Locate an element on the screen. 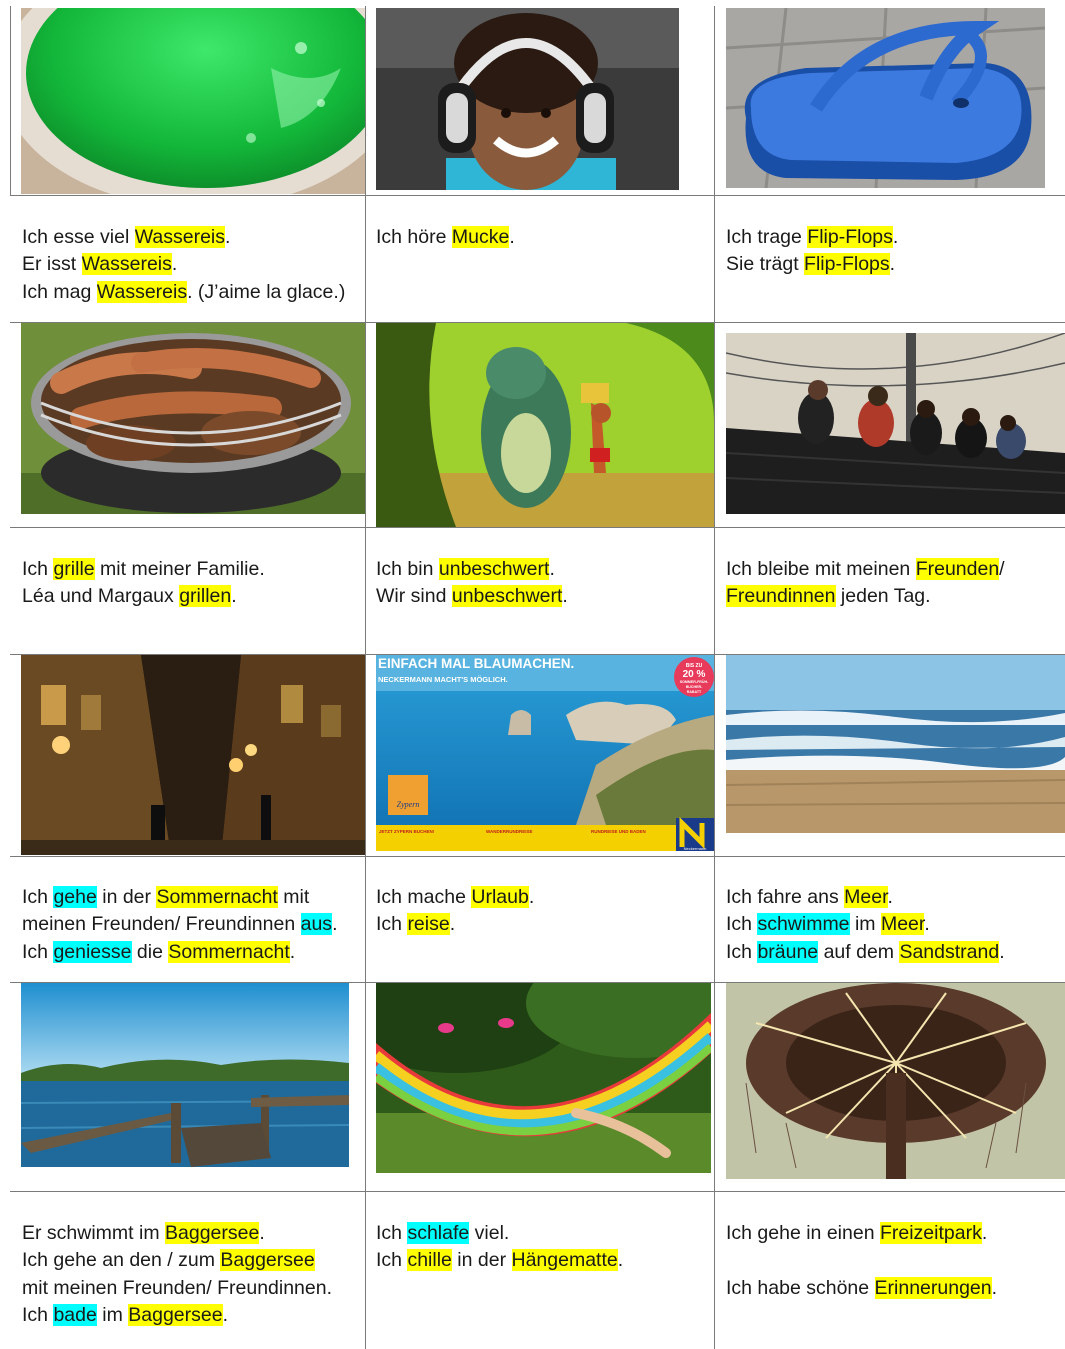 Image resolution: width=1065 pixels, height=1349 pixels. text-segment: Léa und Margaux is located at coordinates (101, 596).